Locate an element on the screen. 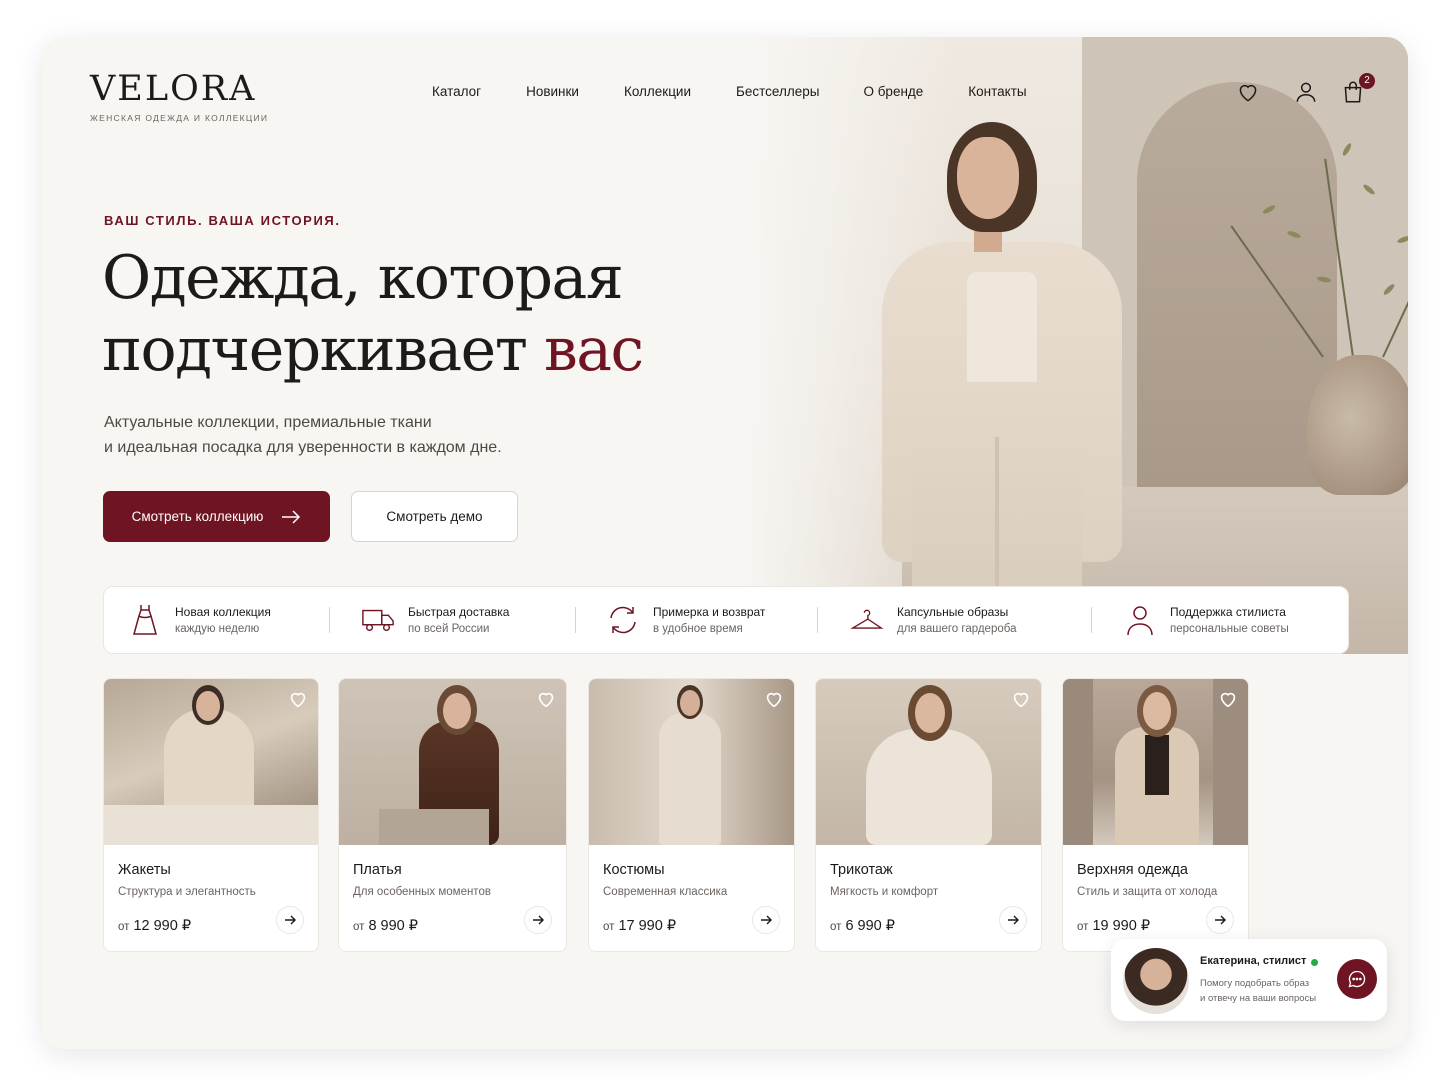 Image resolution: width=1448 pixels, height=1086 pixels. stylist-message-line-2: и отвечу на ваши вопросы is located at coordinates (1258, 998).